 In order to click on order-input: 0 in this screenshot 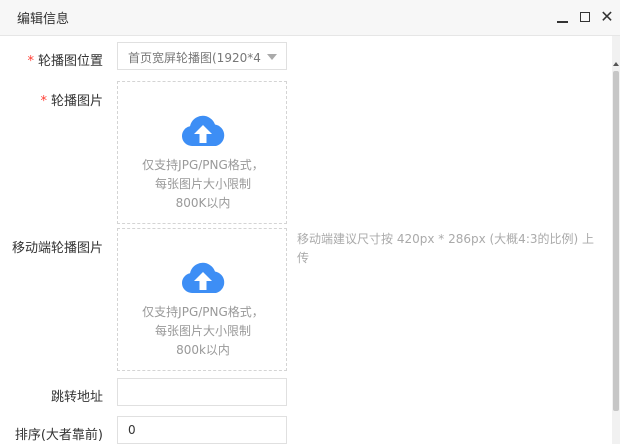, I will do `click(202, 430)`.